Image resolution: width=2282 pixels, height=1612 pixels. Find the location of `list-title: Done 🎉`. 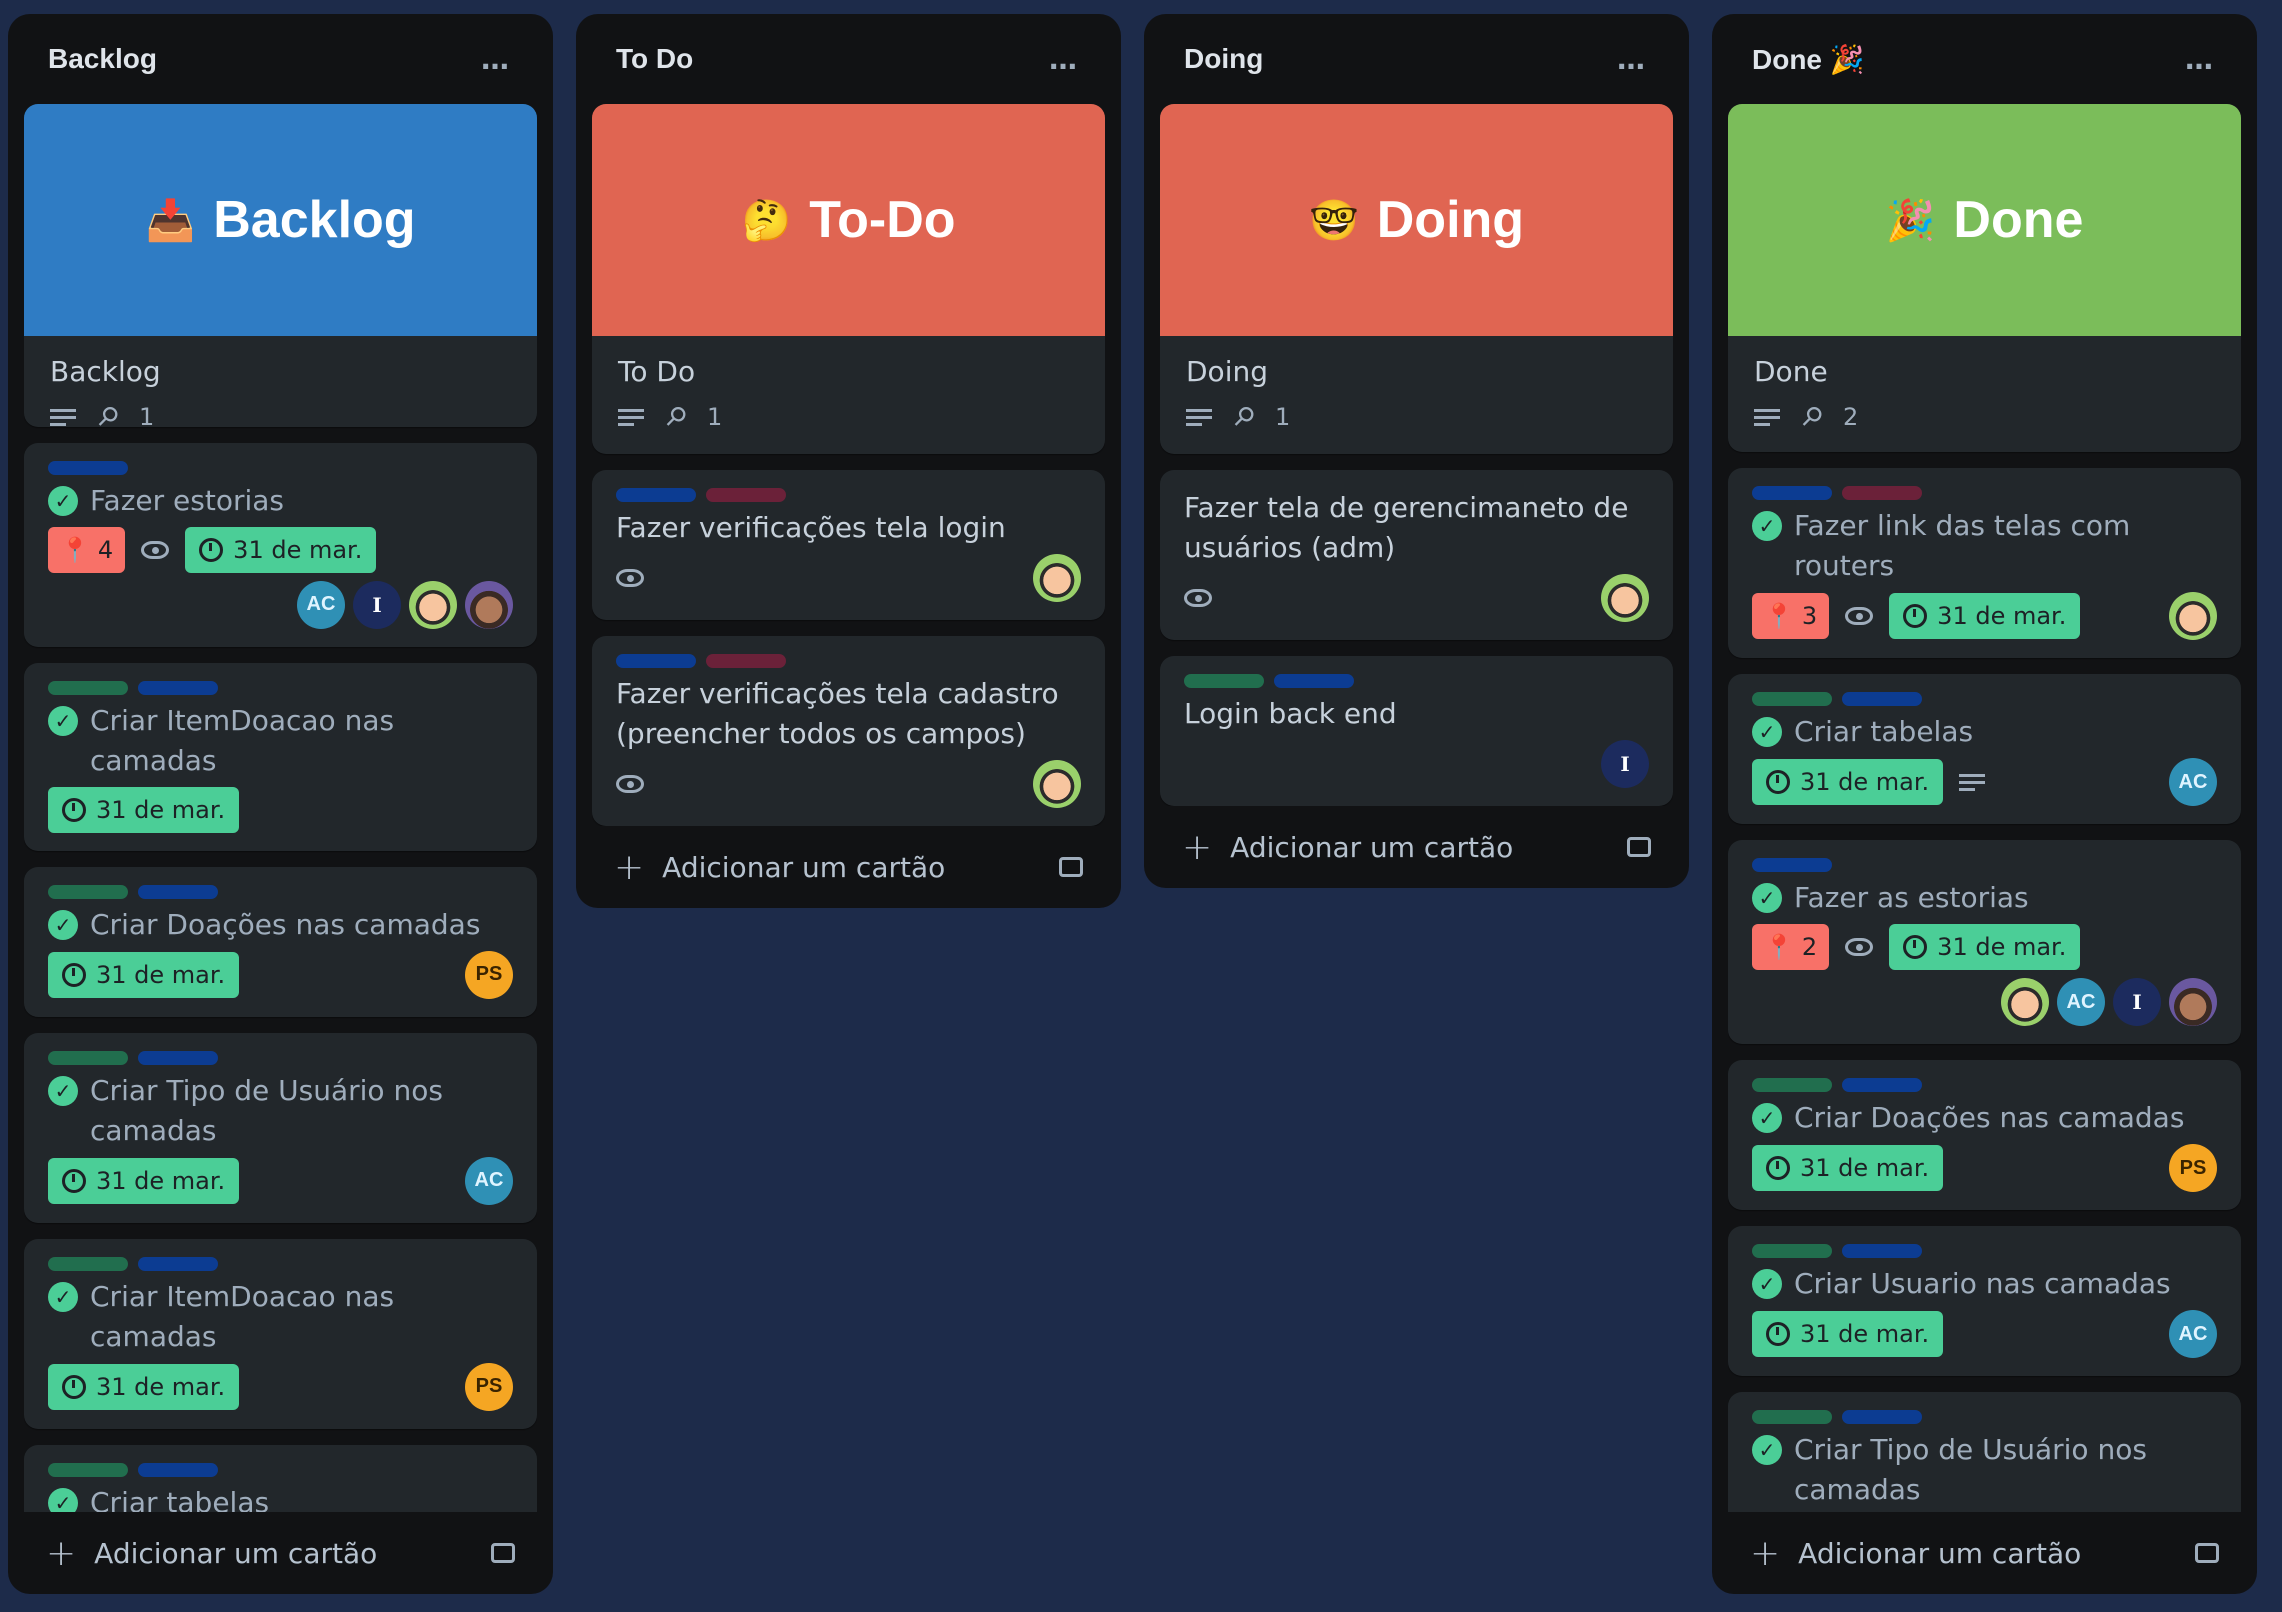

list-title: Done 🎉 is located at coordinates (1808, 59).